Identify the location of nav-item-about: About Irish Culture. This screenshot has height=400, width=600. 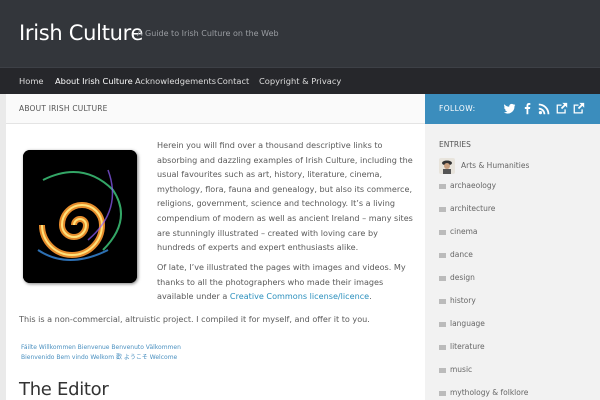
(94, 81).